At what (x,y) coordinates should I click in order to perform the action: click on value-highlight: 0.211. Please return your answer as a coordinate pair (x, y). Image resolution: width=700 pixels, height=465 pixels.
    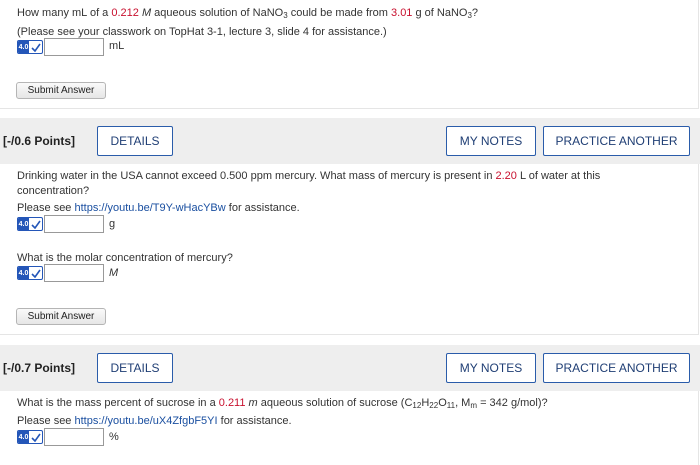
    Looking at the image, I should click on (232, 403).